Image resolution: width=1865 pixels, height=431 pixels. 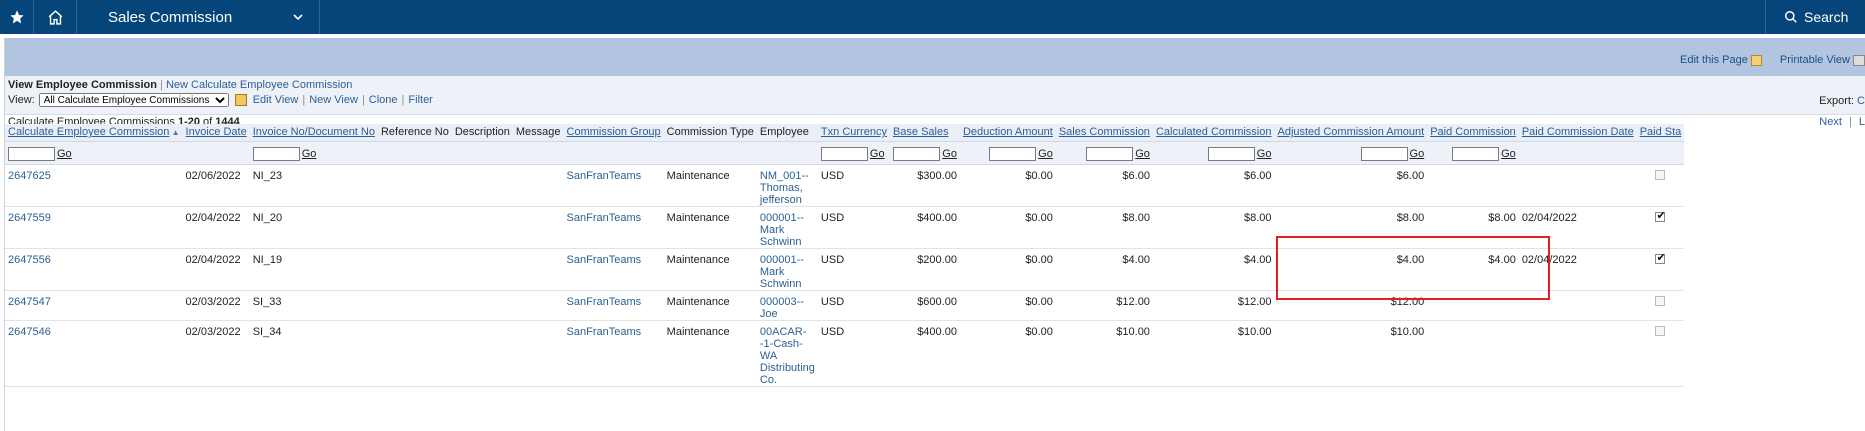 What do you see at coordinates (787, 332) in the screenshot?
I see `employee-link-line: 00ACAR-` at bounding box center [787, 332].